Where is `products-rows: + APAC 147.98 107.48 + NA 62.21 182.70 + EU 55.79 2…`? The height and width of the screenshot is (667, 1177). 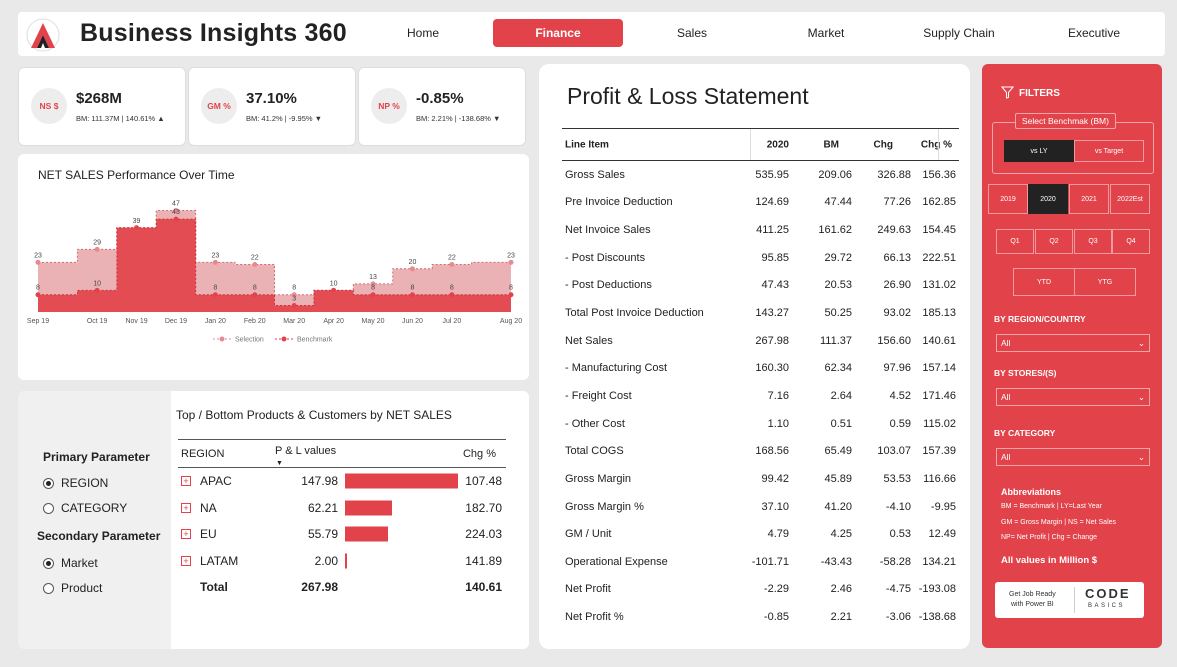 products-rows: + APAC 147.98 107.48 + NA 62.21 182.70 + EU 55.79 2… is located at coordinates (342, 521).